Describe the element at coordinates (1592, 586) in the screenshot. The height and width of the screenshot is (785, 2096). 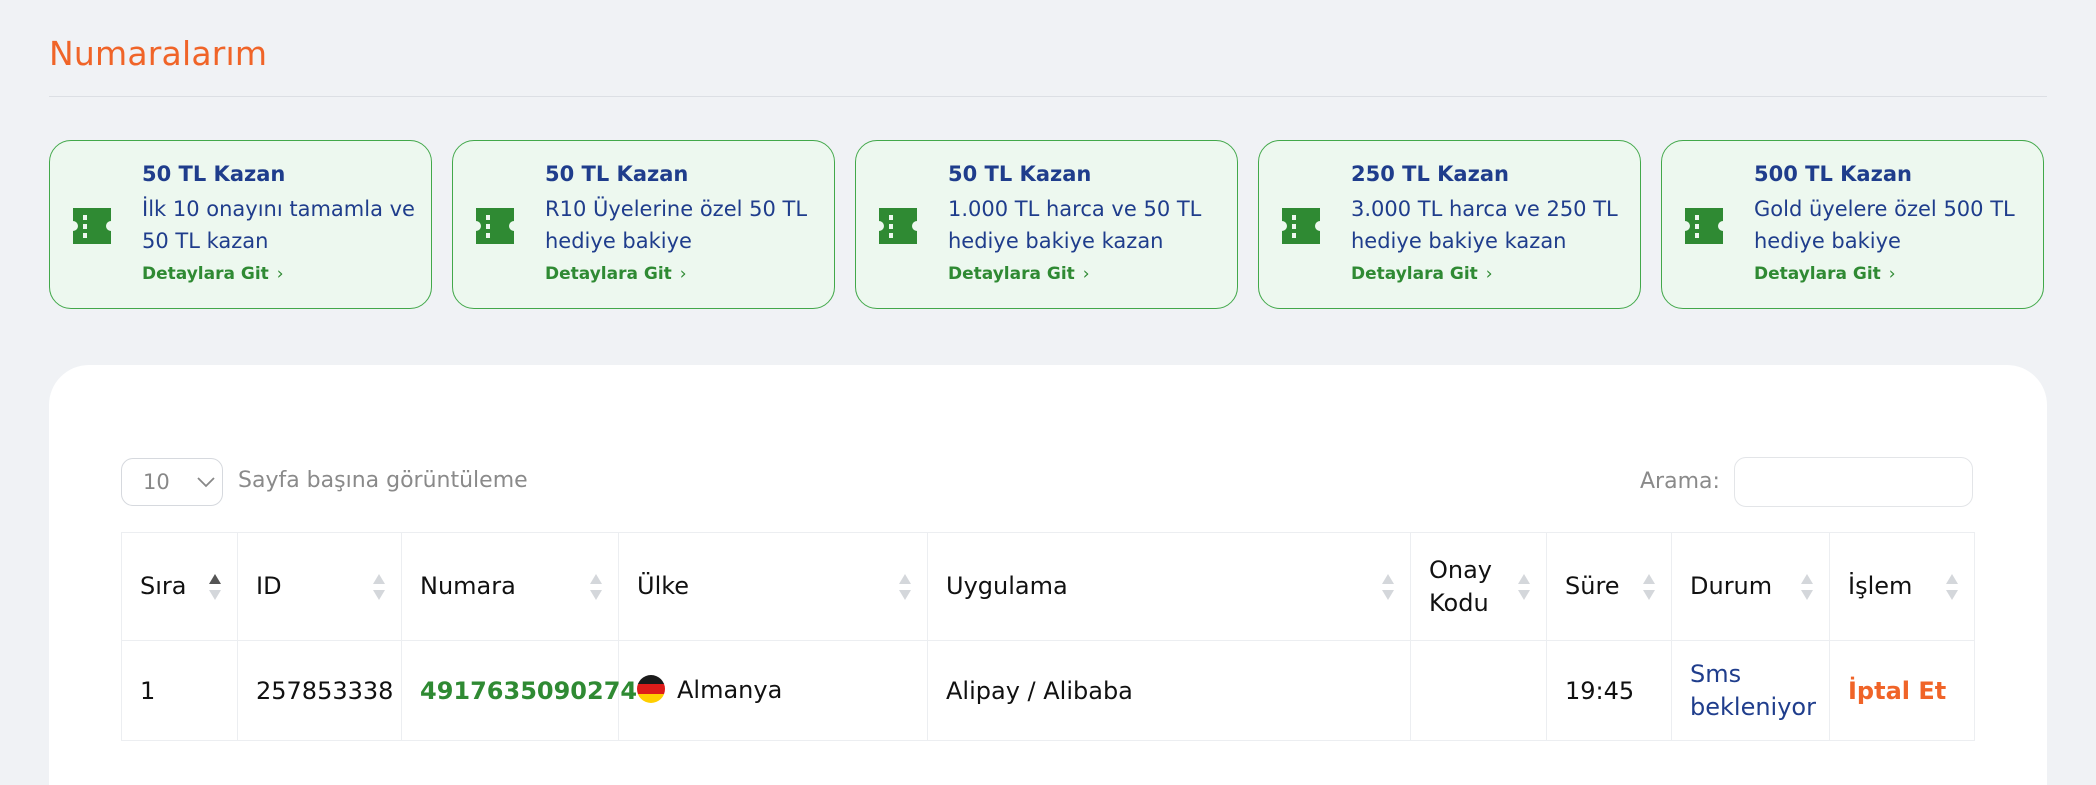
I see `column-label: Süre` at that location.